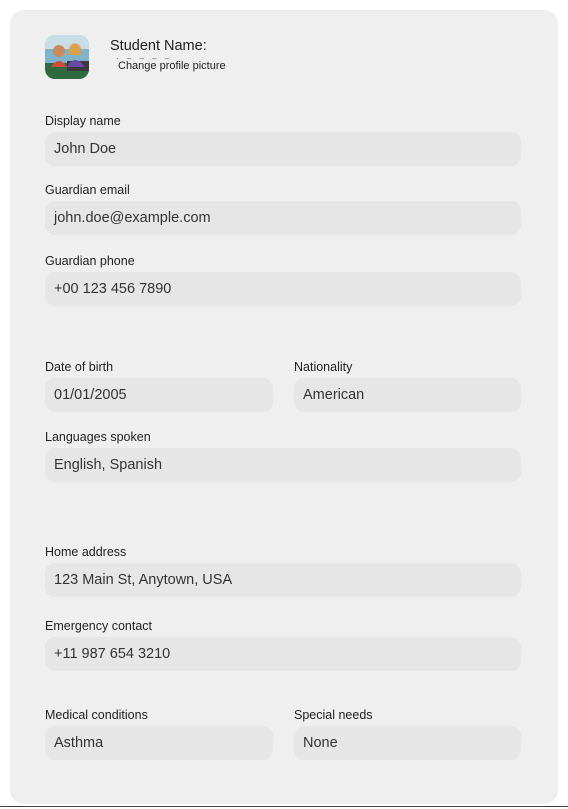 The image size is (568, 809). Describe the element at coordinates (159, 743) in the screenshot. I see `medical-conditions-input: Asthma` at that location.